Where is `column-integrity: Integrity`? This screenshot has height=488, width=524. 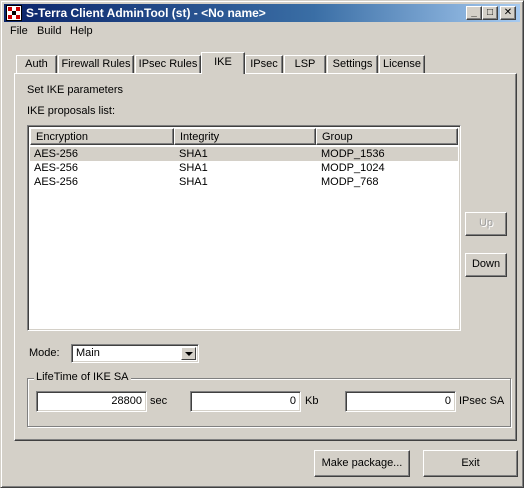 column-integrity: Integrity is located at coordinates (245, 136).